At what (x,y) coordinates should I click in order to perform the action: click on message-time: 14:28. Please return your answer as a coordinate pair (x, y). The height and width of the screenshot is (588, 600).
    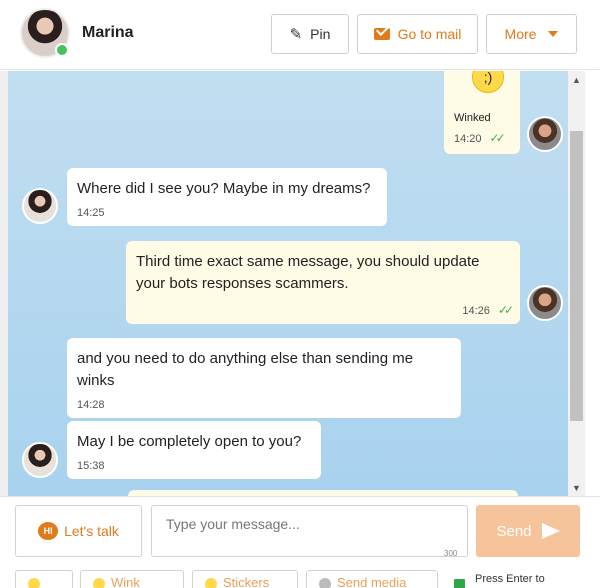
    Looking at the image, I should click on (91, 405).